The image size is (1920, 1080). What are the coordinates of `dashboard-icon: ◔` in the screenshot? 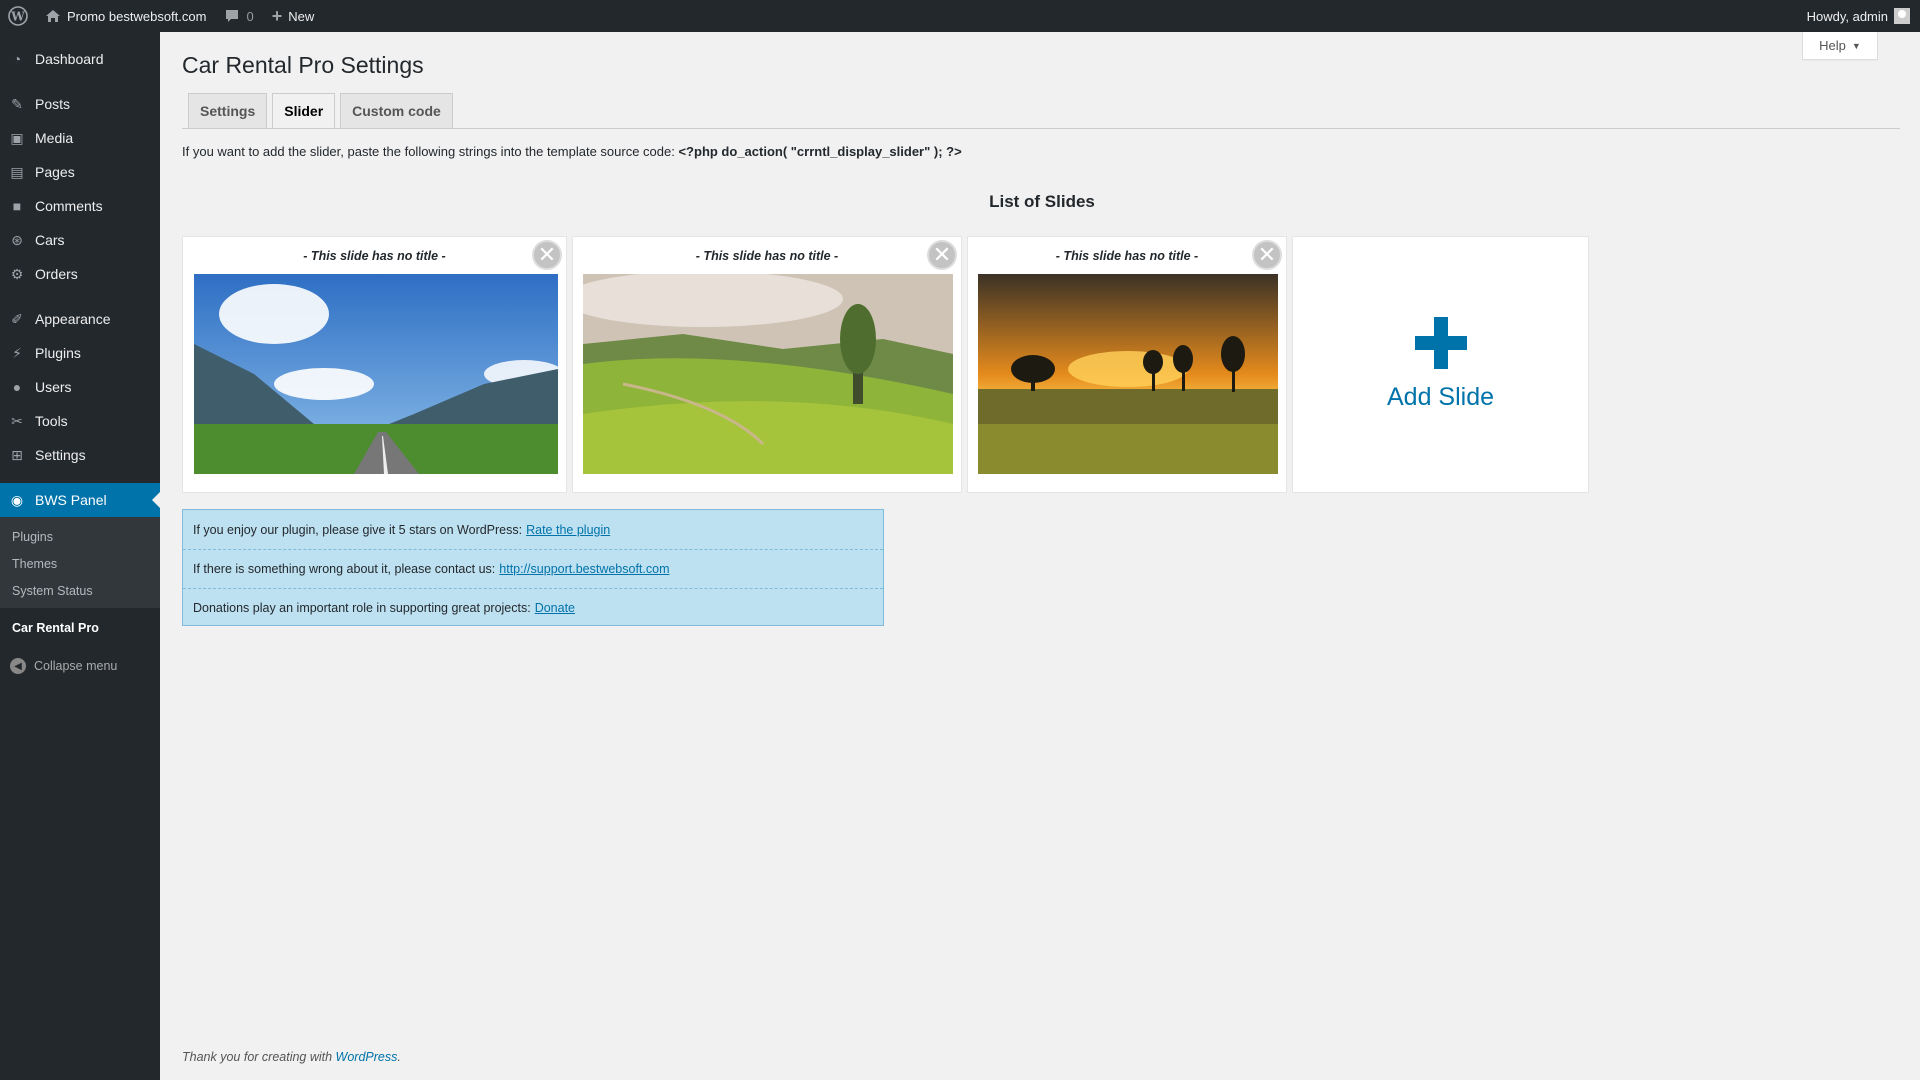 It's located at (17, 59).